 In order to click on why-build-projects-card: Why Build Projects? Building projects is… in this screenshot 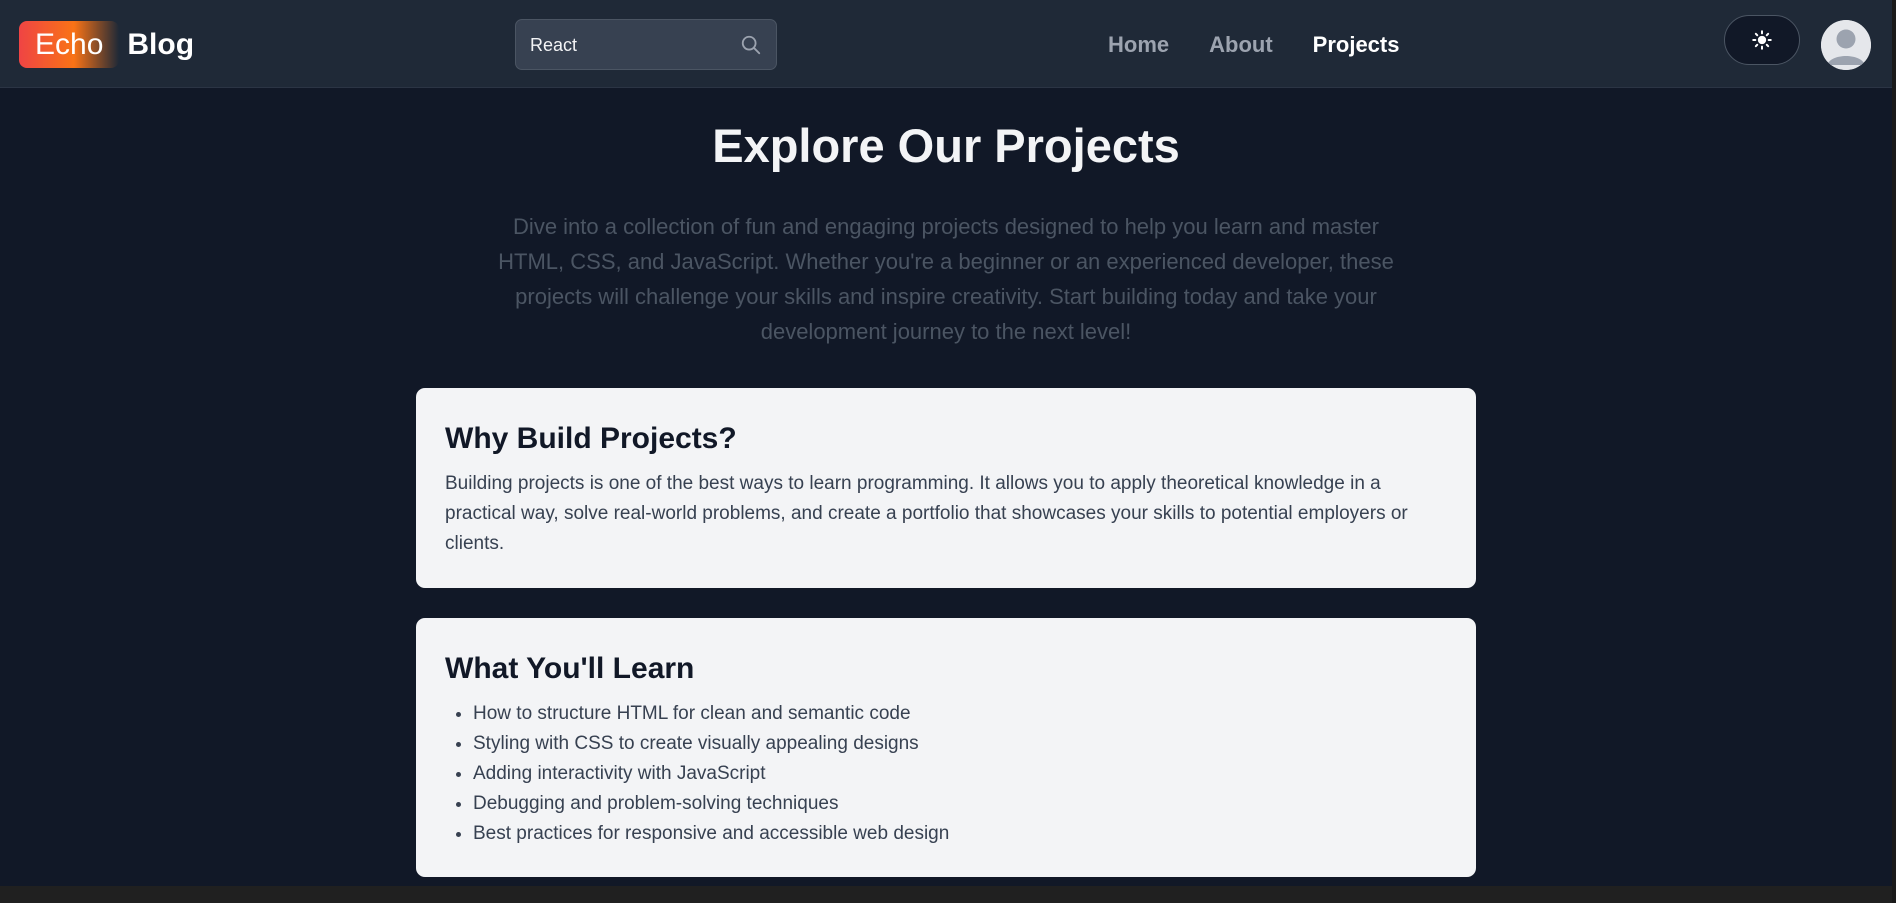, I will do `click(946, 488)`.